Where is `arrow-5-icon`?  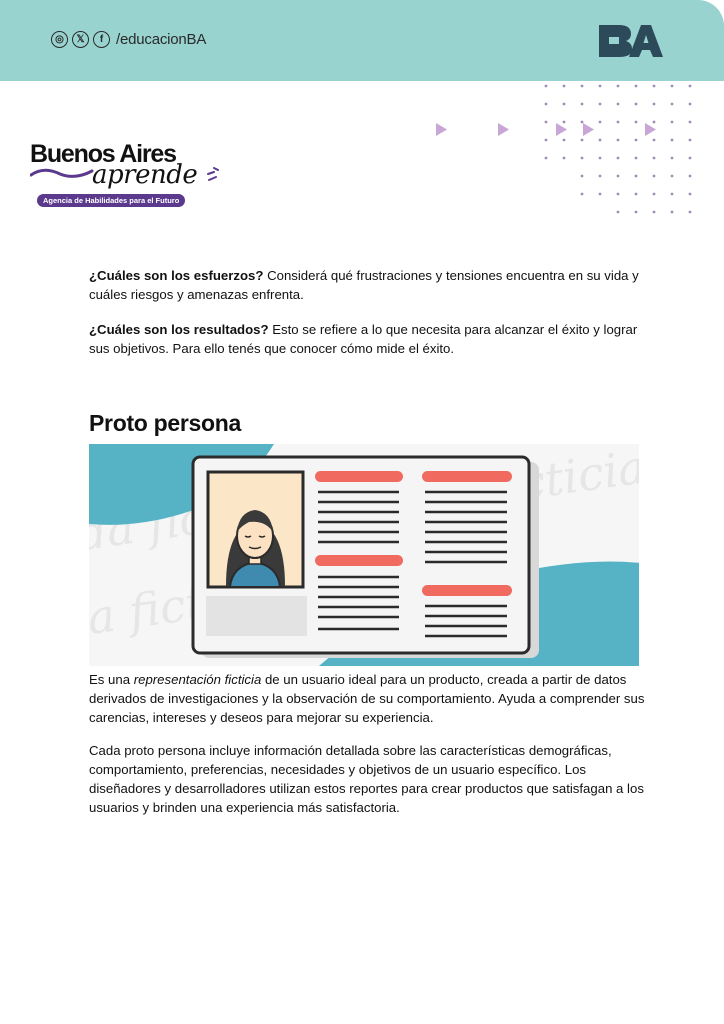
arrow-5-icon is located at coordinates (650, 129).